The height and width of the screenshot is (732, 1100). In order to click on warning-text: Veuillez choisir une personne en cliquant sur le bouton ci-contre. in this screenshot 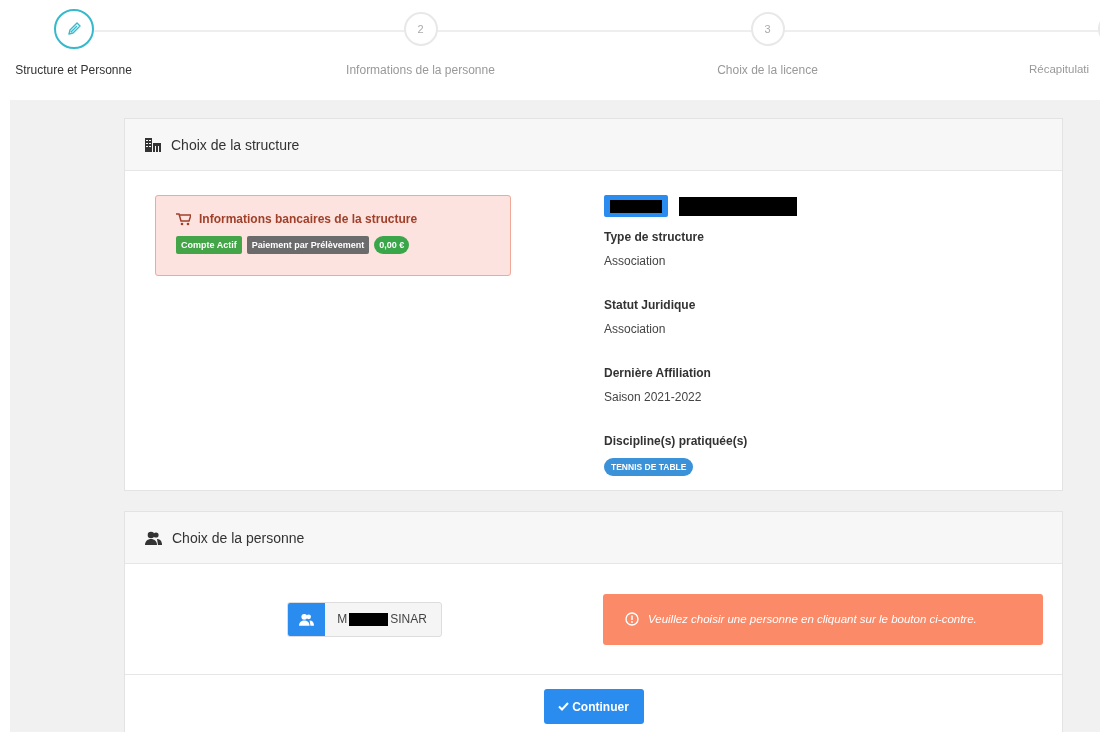, I will do `click(812, 619)`.